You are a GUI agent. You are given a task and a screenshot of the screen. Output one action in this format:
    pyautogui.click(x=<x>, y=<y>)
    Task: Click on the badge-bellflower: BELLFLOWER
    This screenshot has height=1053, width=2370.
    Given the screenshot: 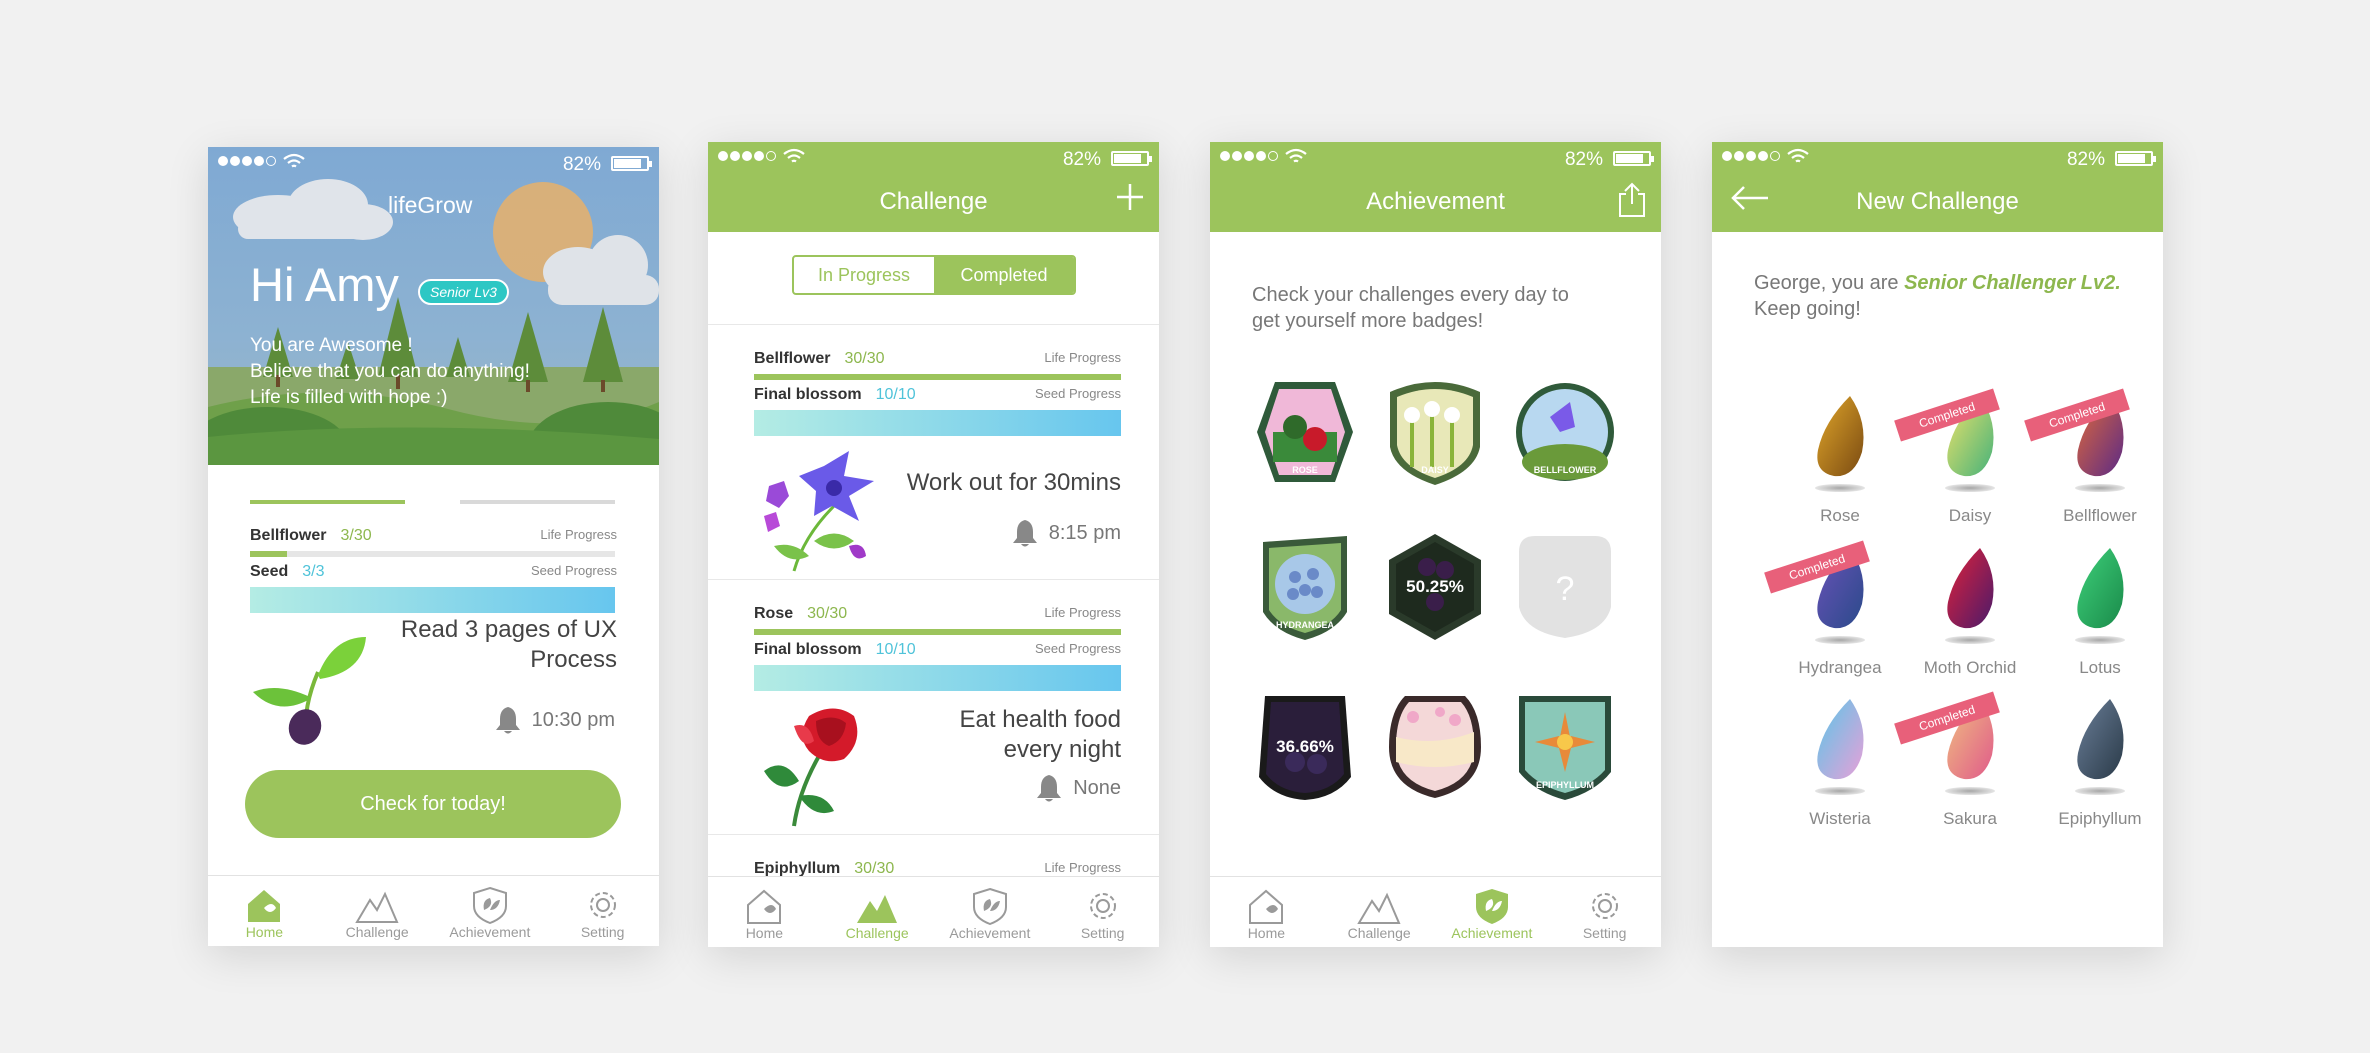 What is the action you would take?
    pyautogui.click(x=1565, y=432)
    